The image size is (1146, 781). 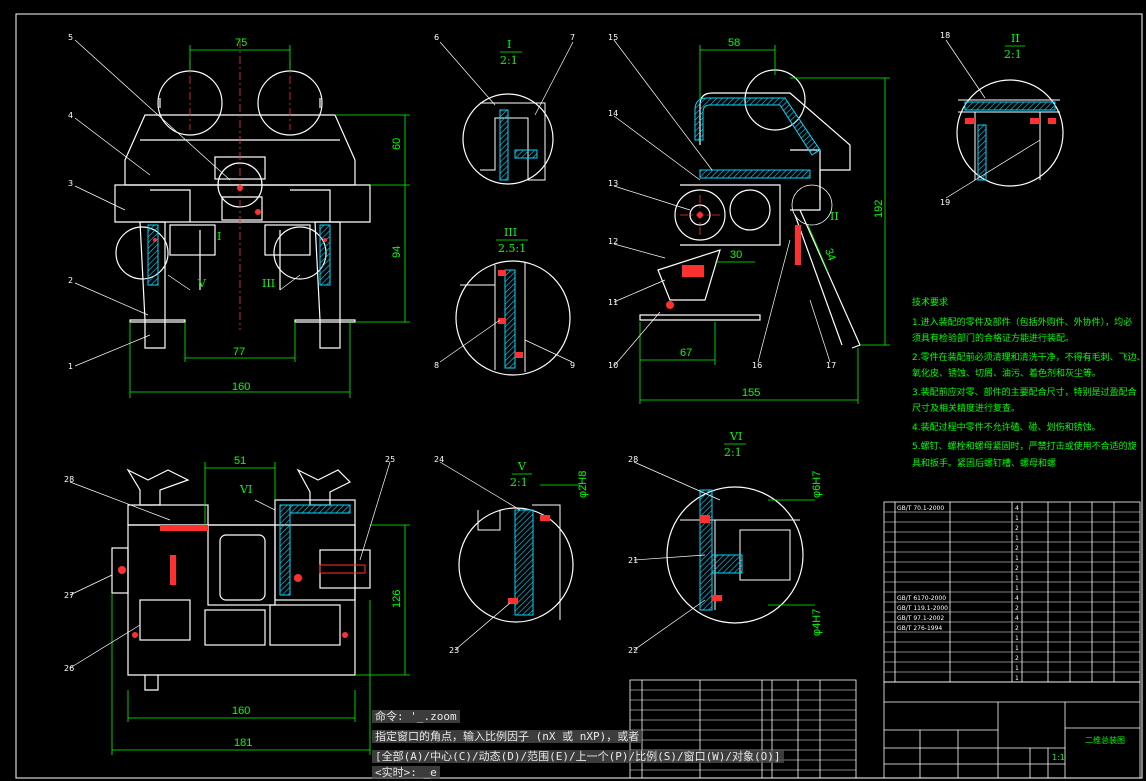 What do you see at coordinates (285, 550) in the screenshot?
I see `top-hatch-right` at bounding box center [285, 550].